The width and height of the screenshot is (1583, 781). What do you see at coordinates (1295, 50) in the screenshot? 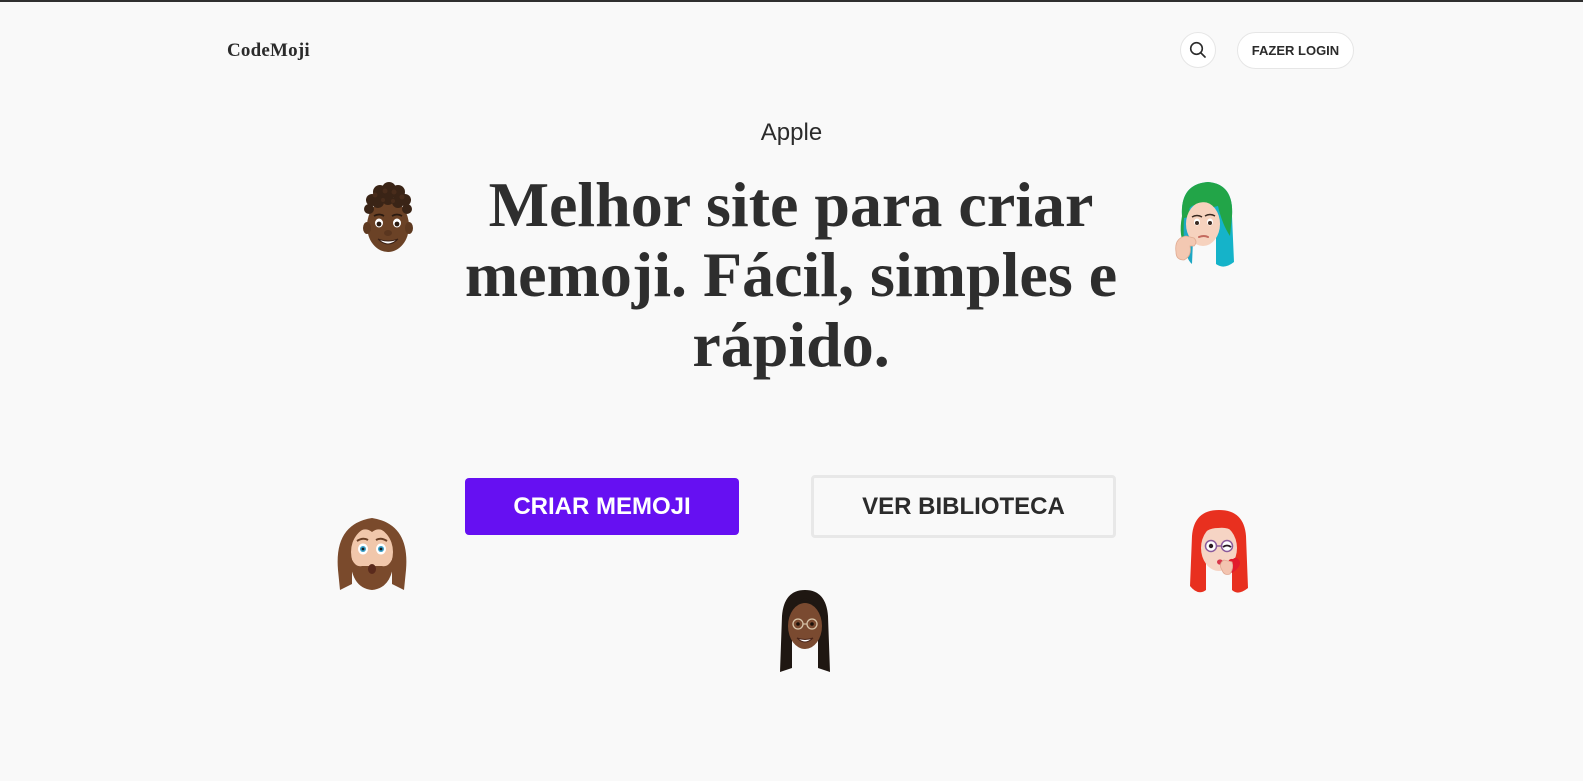
I see `login-button: FAZER LOGIN` at bounding box center [1295, 50].